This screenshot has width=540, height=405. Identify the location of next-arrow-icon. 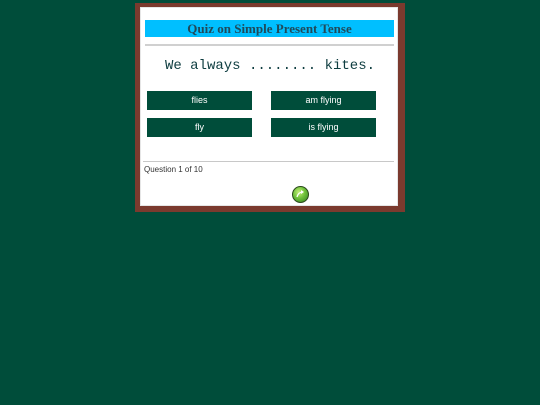
(300, 194).